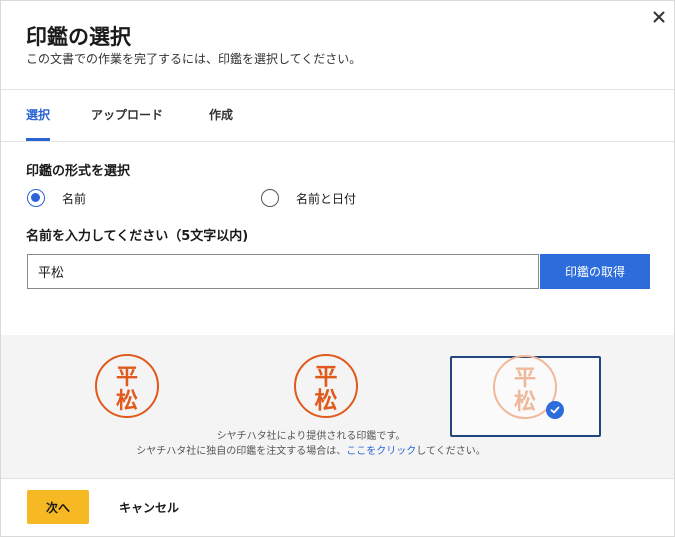 This screenshot has width=675, height=537. What do you see at coordinates (381, 451) in the screenshot?
I see `order-custom-seal-link: ここをクリック` at bounding box center [381, 451].